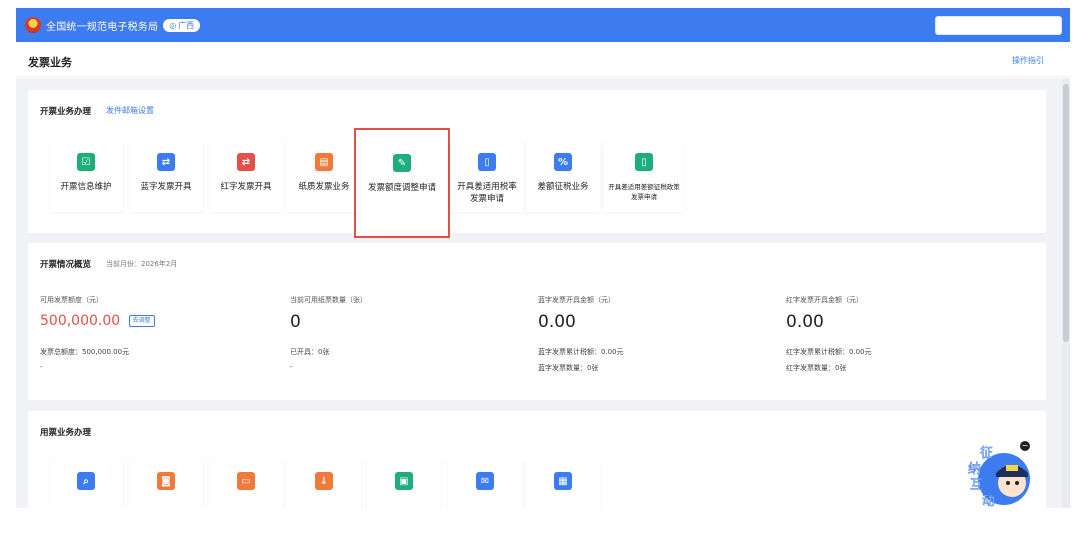 This screenshot has width=1080, height=533. Describe the element at coordinates (563, 187) in the screenshot. I see `tile-label: 差额征税业务` at that location.